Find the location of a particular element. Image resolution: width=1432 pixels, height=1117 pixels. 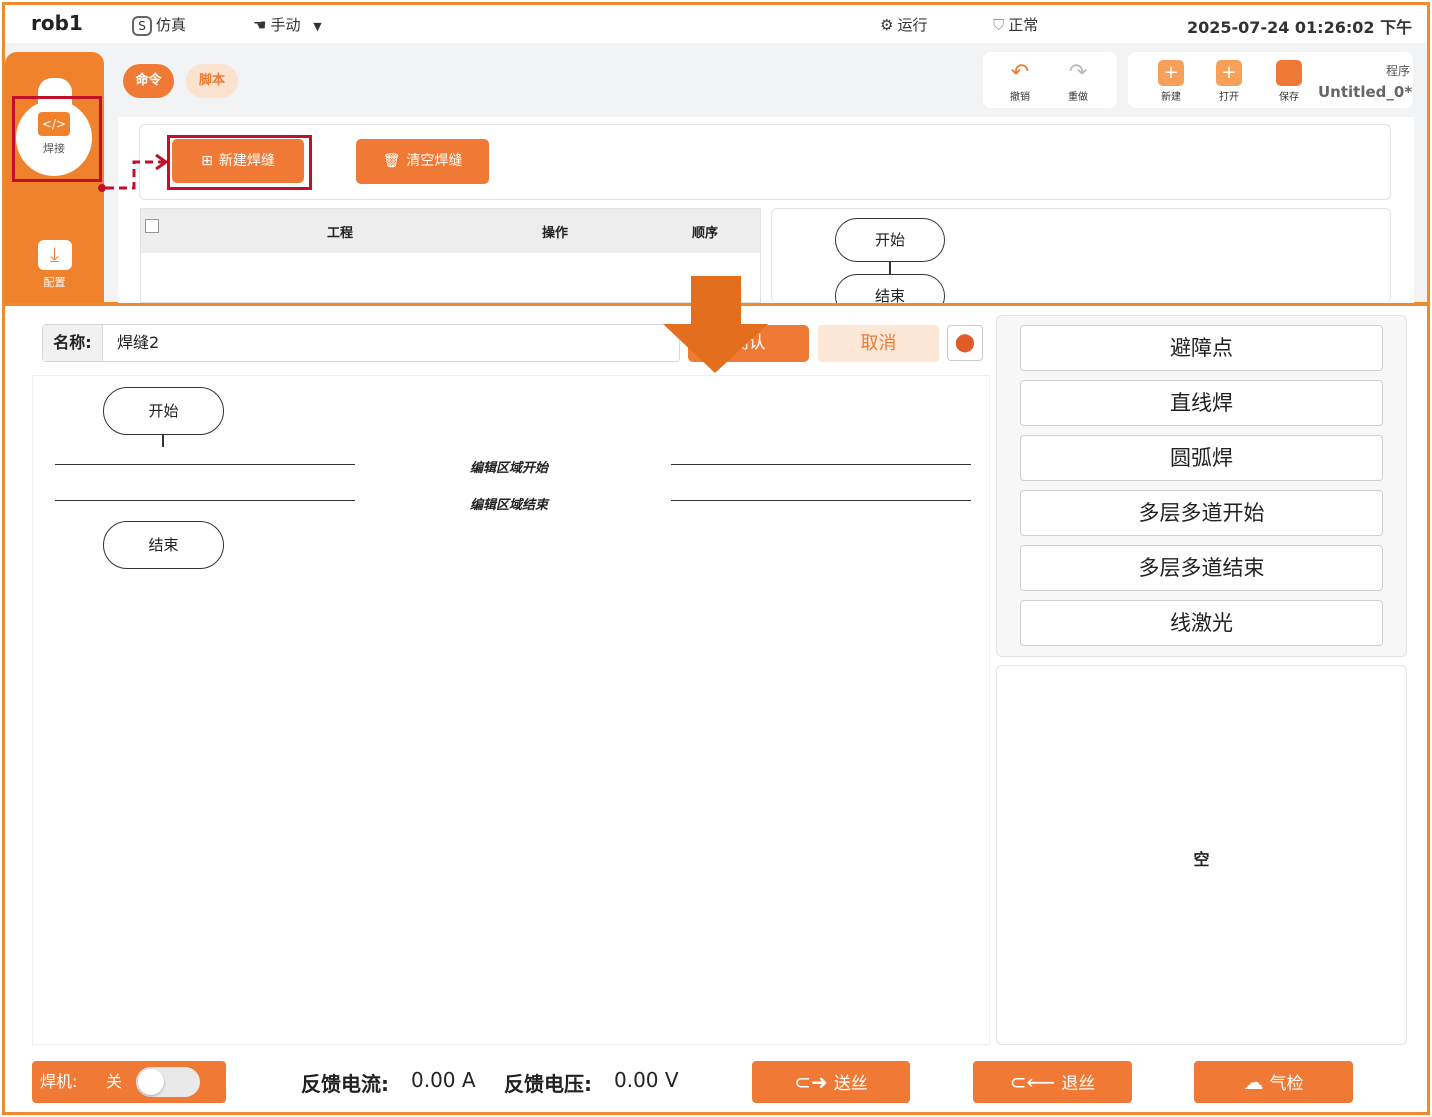

redo-label: 重做 is located at coordinates (1078, 97).